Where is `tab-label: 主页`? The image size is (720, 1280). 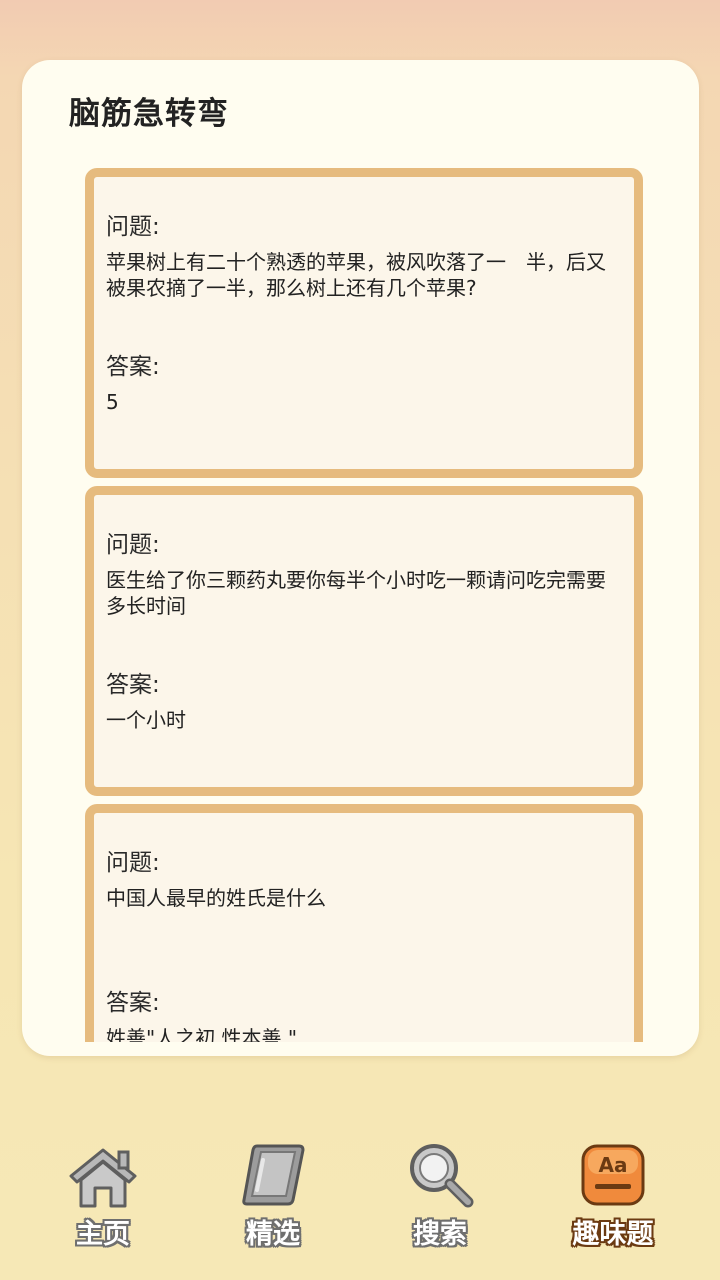
tab-label: 主页 is located at coordinates (103, 1234).